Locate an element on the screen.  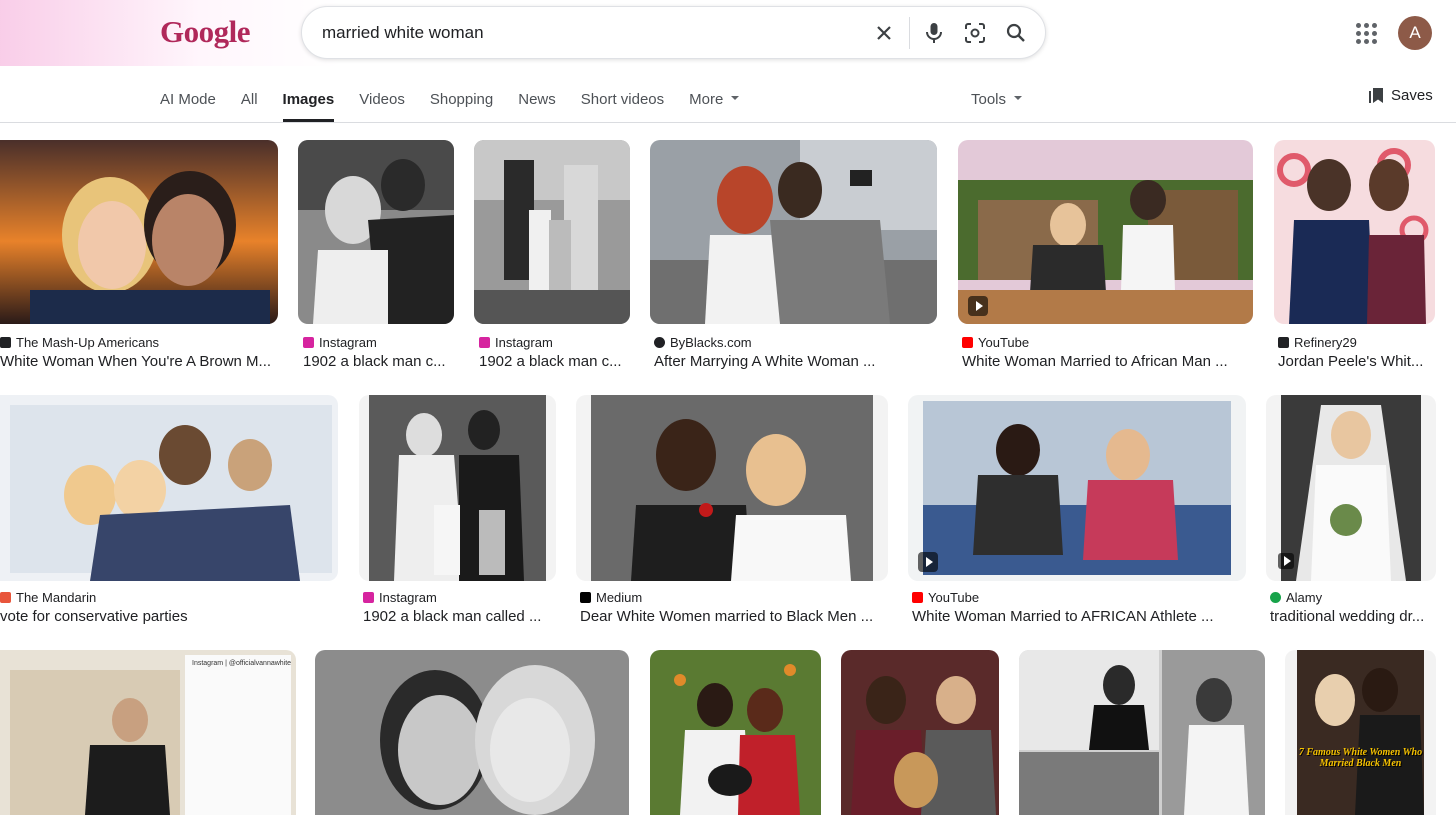
result-source: Refinery29 is located at coordinates (1317, 342).